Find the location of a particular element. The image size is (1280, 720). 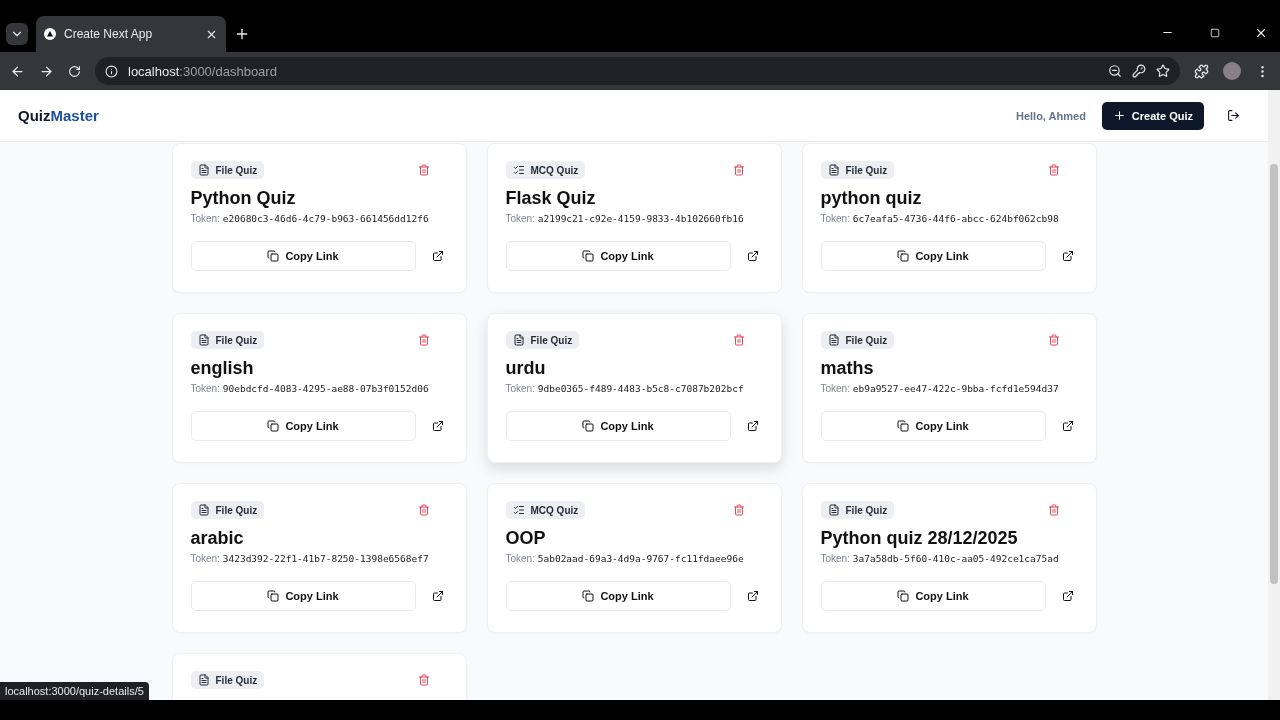

logout-icon is located at coordinates (1233, 115).